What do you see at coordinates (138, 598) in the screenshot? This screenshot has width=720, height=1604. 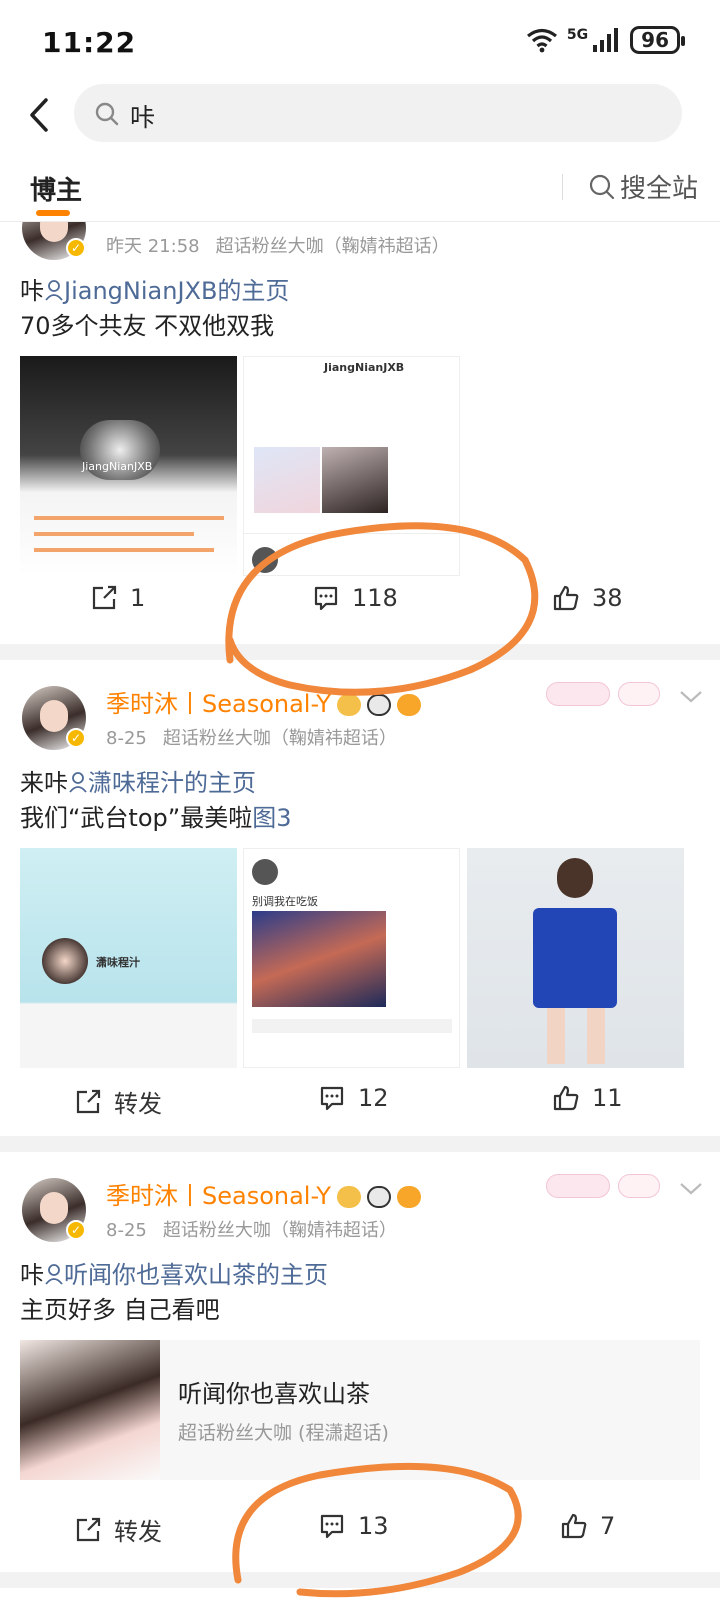 I see `repost-count: 1` at bounding box center [138, 598].